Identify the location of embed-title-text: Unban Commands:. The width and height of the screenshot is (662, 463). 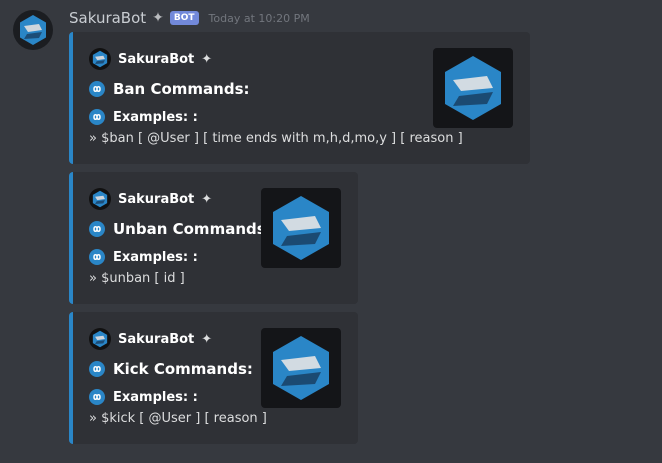
(192, 229).